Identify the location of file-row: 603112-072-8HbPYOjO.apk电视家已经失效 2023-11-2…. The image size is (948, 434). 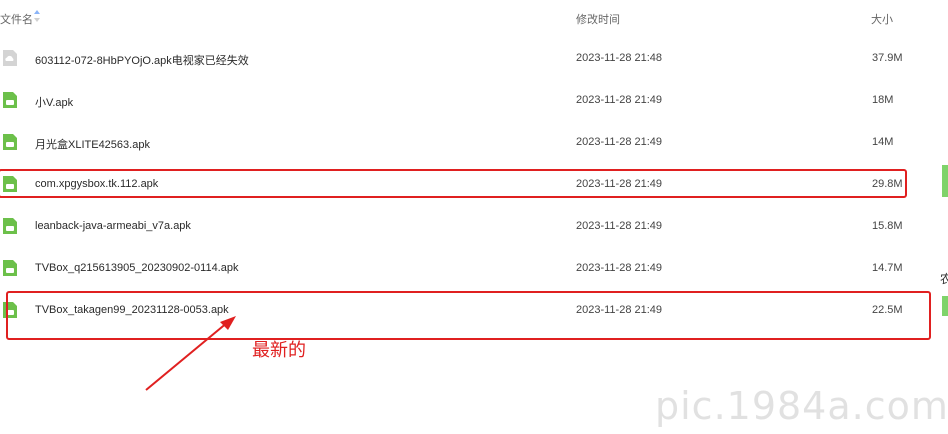
(470, 58).